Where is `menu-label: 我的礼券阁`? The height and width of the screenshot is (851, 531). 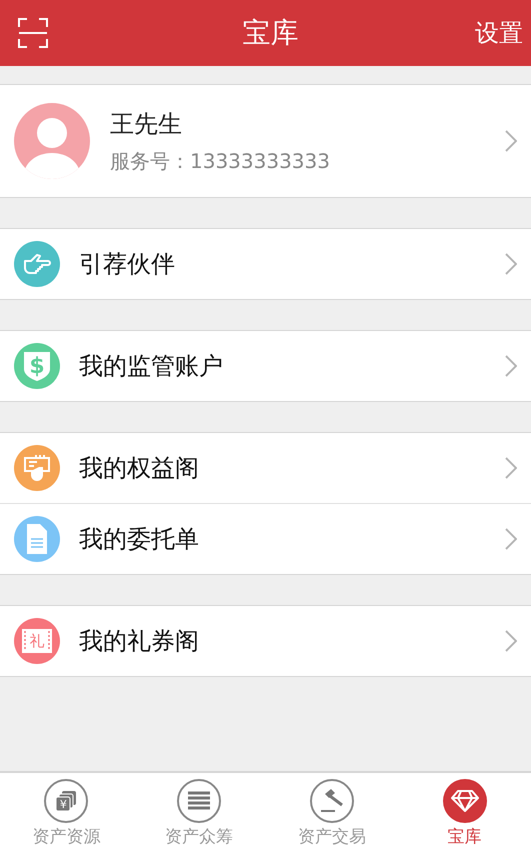
menu-label: 我的礼券阁 is located at coordinates (139, 641).